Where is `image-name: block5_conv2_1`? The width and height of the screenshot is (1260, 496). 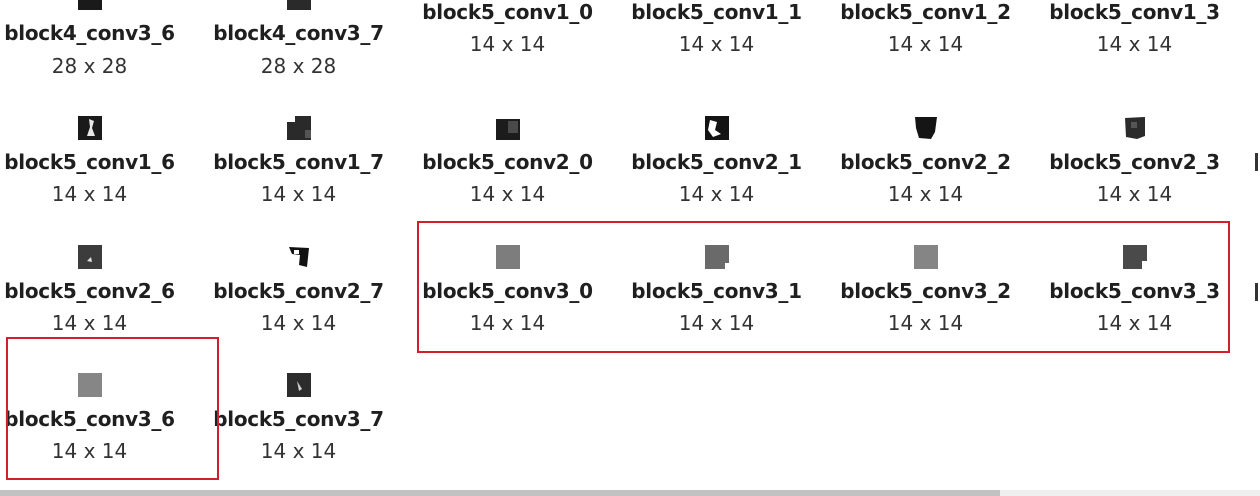
image-name: block5_conv2_1 is located at coordinates (716, 162).